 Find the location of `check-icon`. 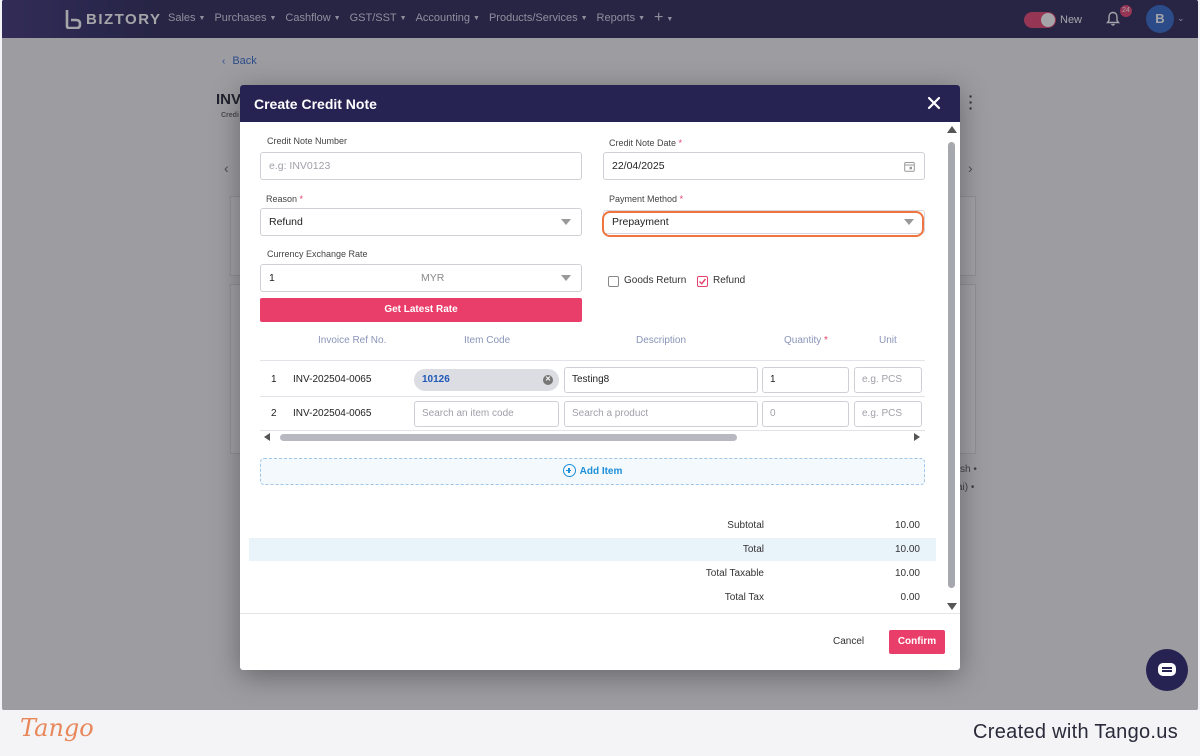

check-icon is located at coordinates (703, 281).